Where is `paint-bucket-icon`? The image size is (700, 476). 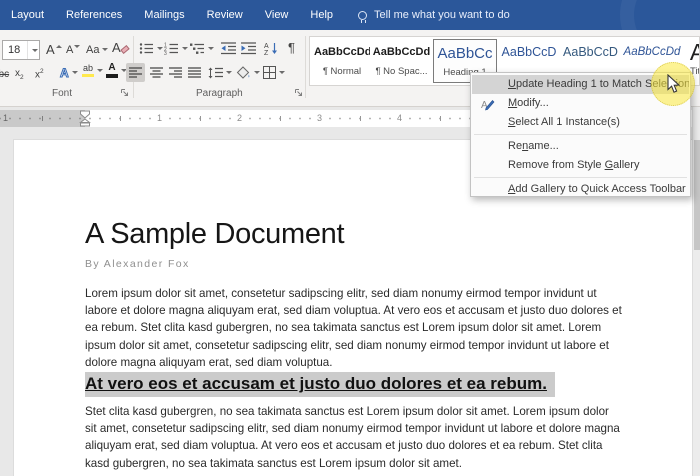 paint-bucket-icon is located at coordinates (243, 72).